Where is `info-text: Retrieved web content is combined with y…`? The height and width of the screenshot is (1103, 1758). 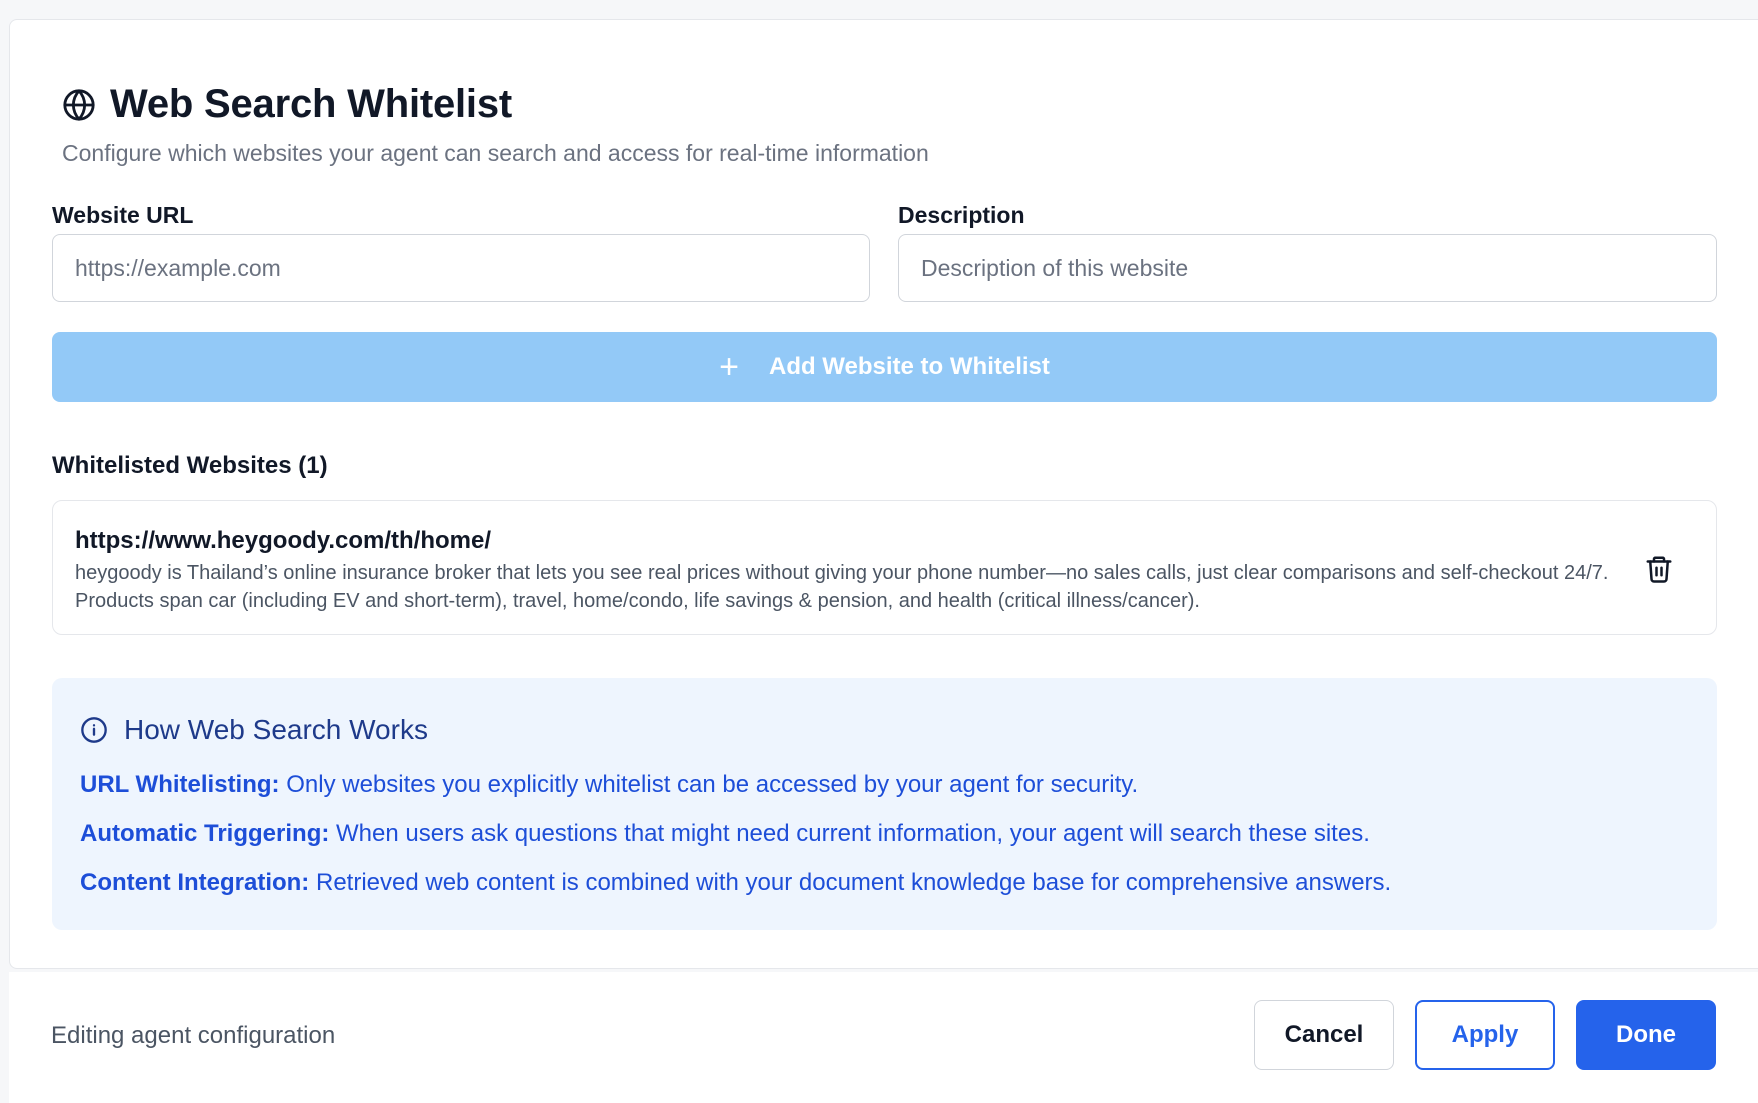 info-text: Retrieved web content is combined with y… is located at coordinates (850, 882).